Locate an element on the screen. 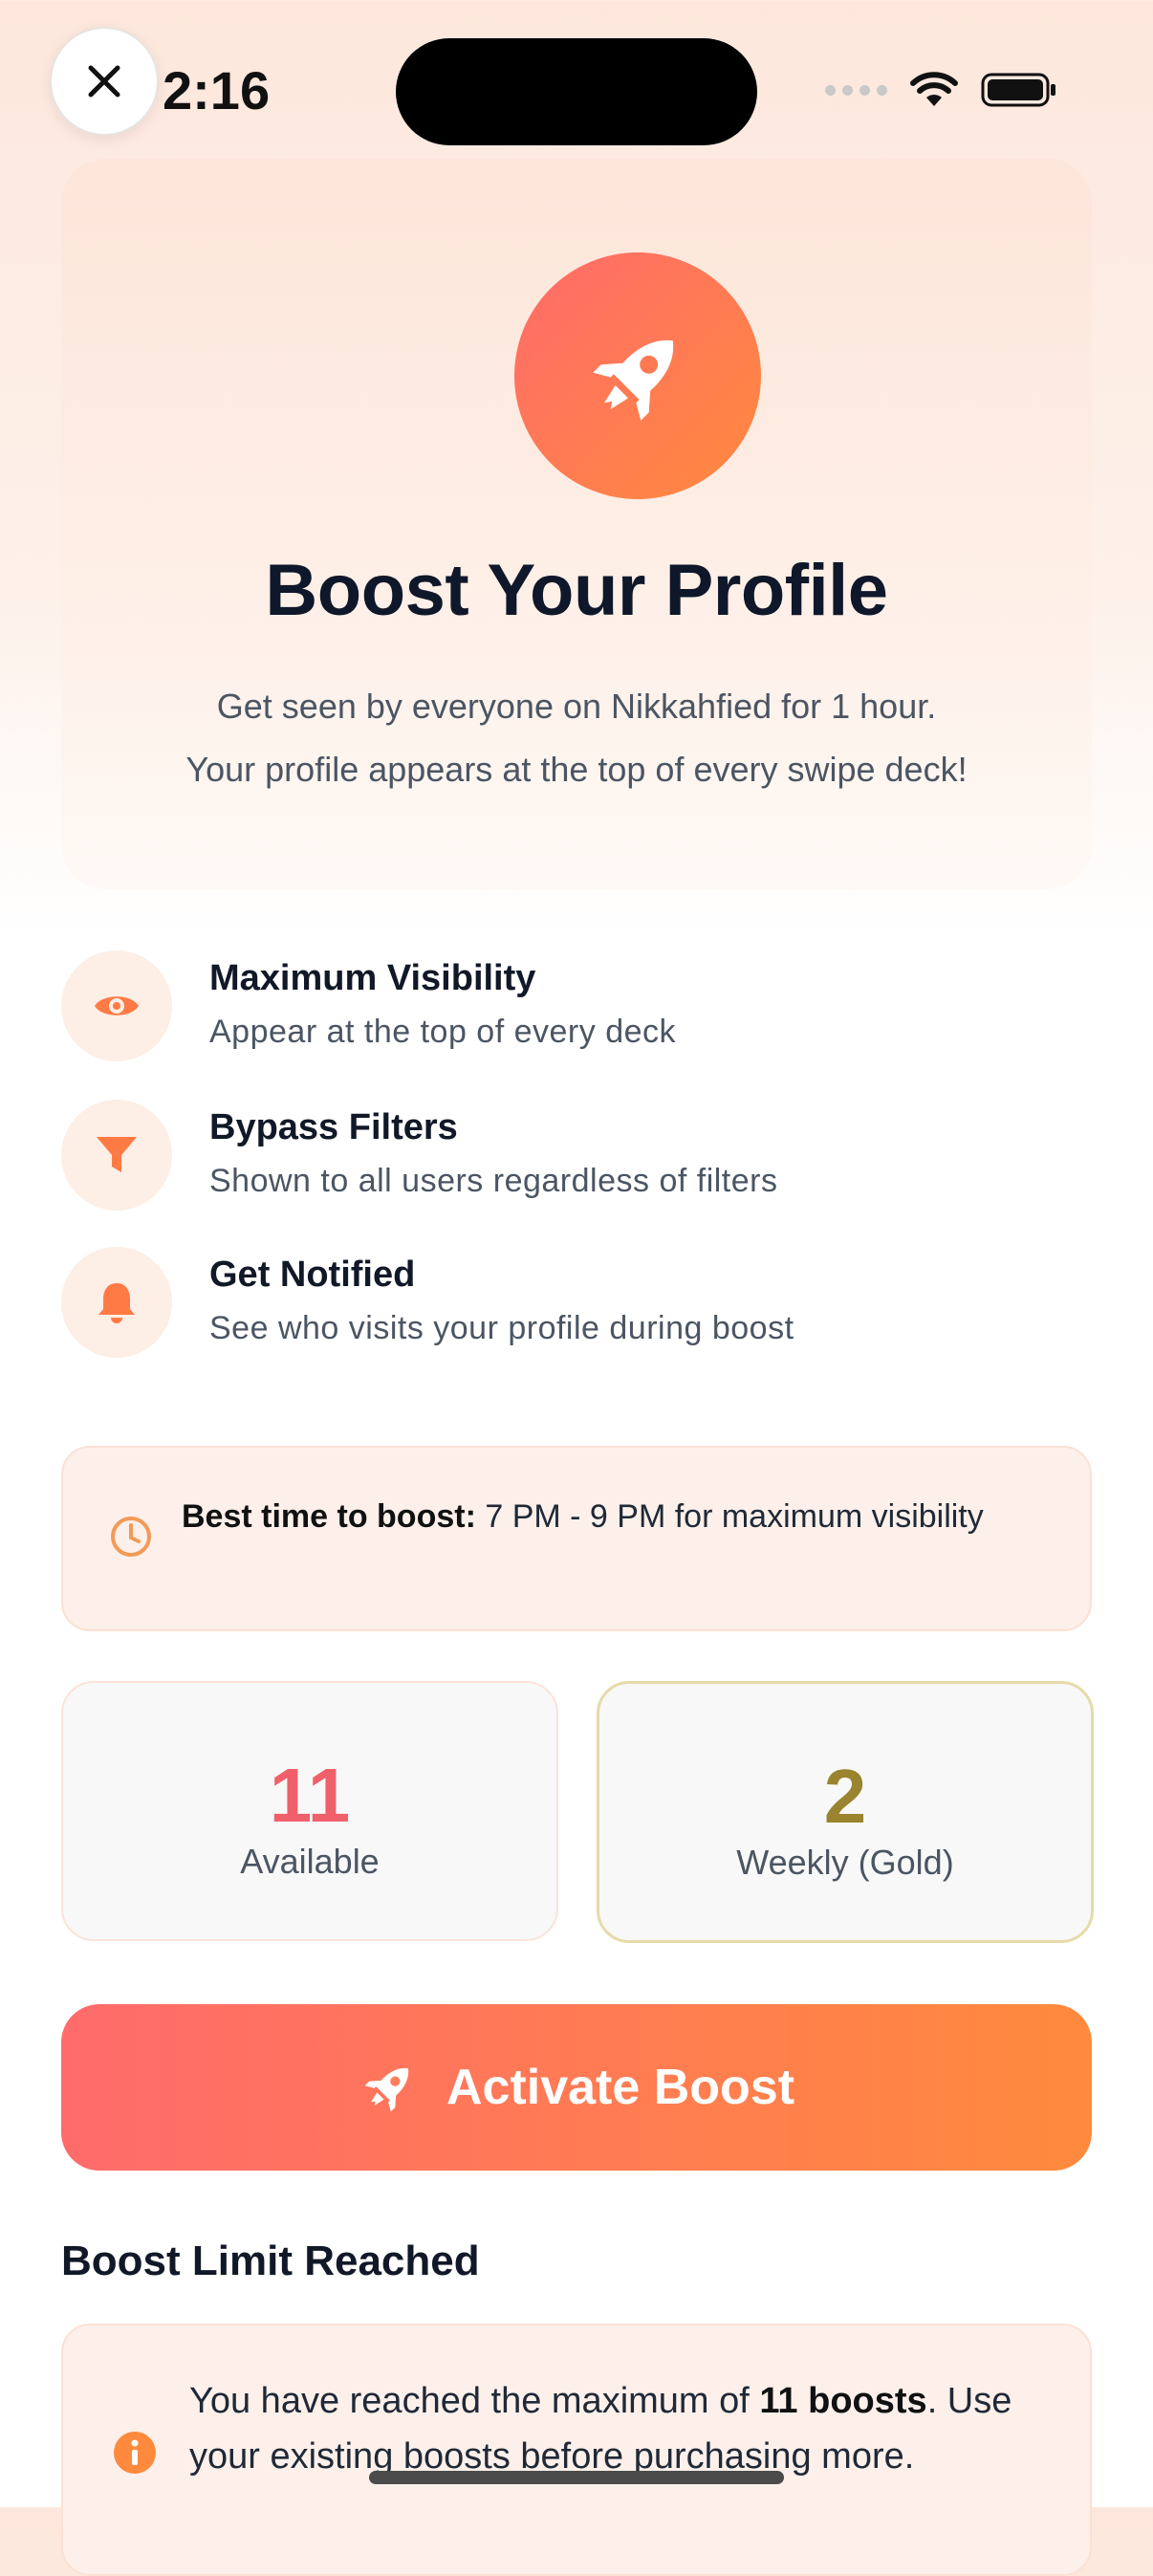  clock-icon is located at coordinates (131, 1537).